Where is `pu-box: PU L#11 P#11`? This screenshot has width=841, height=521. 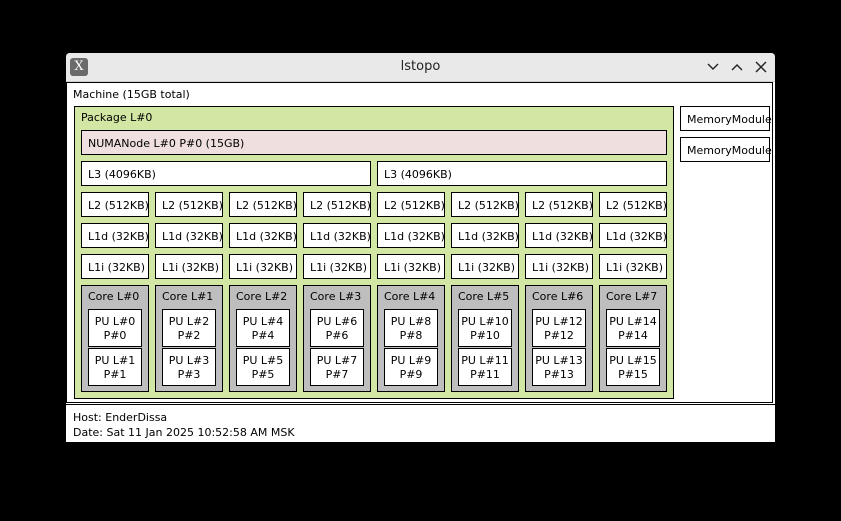
pu-box: PU L#11 P#11 is located at coordinates (485, 367).